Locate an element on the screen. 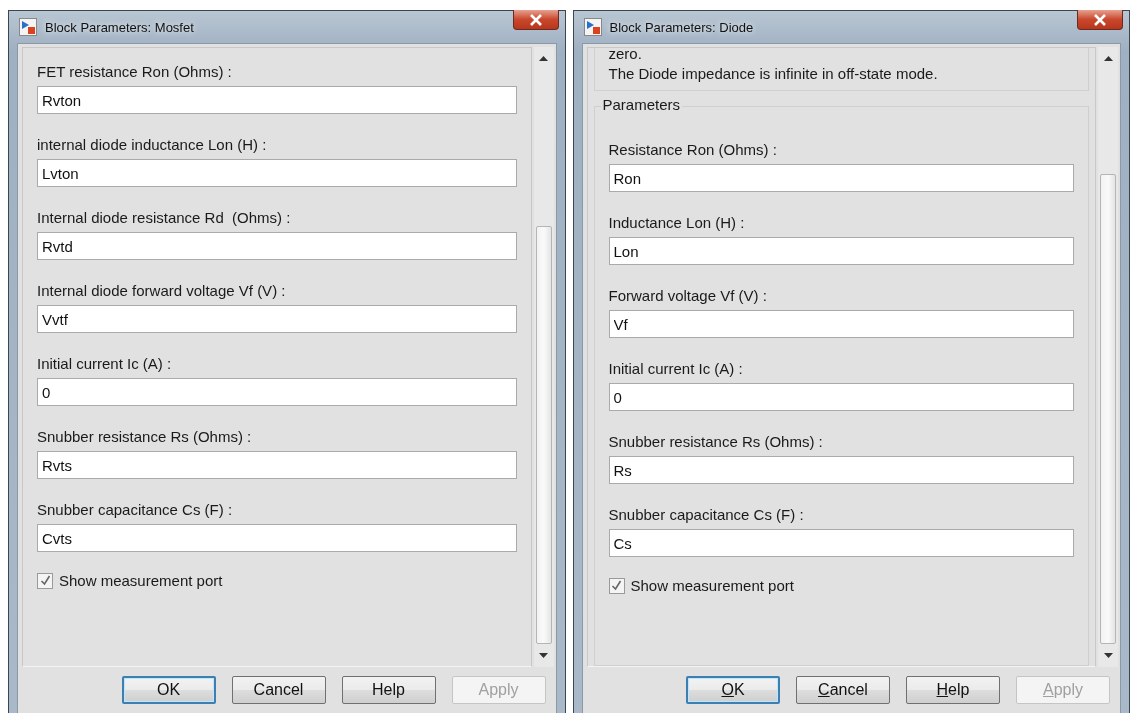 The height and width of the screenshot is (713, 1136). description-text: zero. is located at coordinates (625, 56).